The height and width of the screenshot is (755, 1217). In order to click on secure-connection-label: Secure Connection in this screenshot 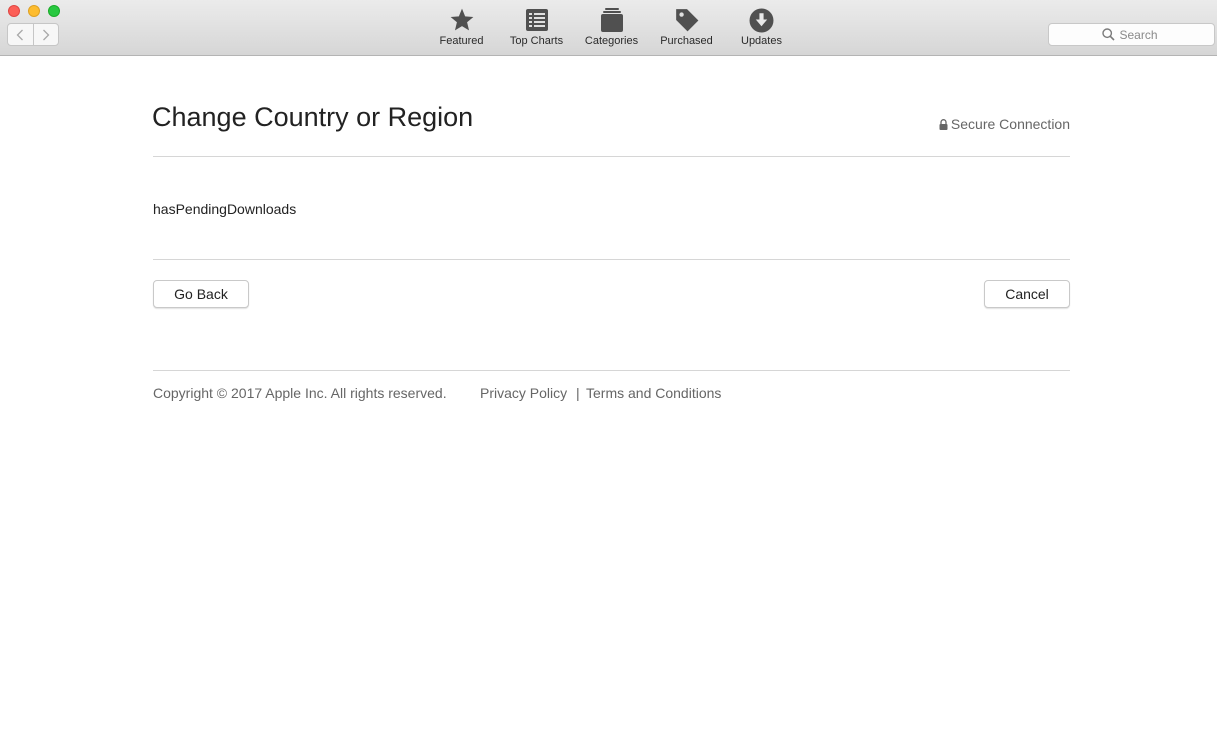, I will do `click(1010, 124)`.